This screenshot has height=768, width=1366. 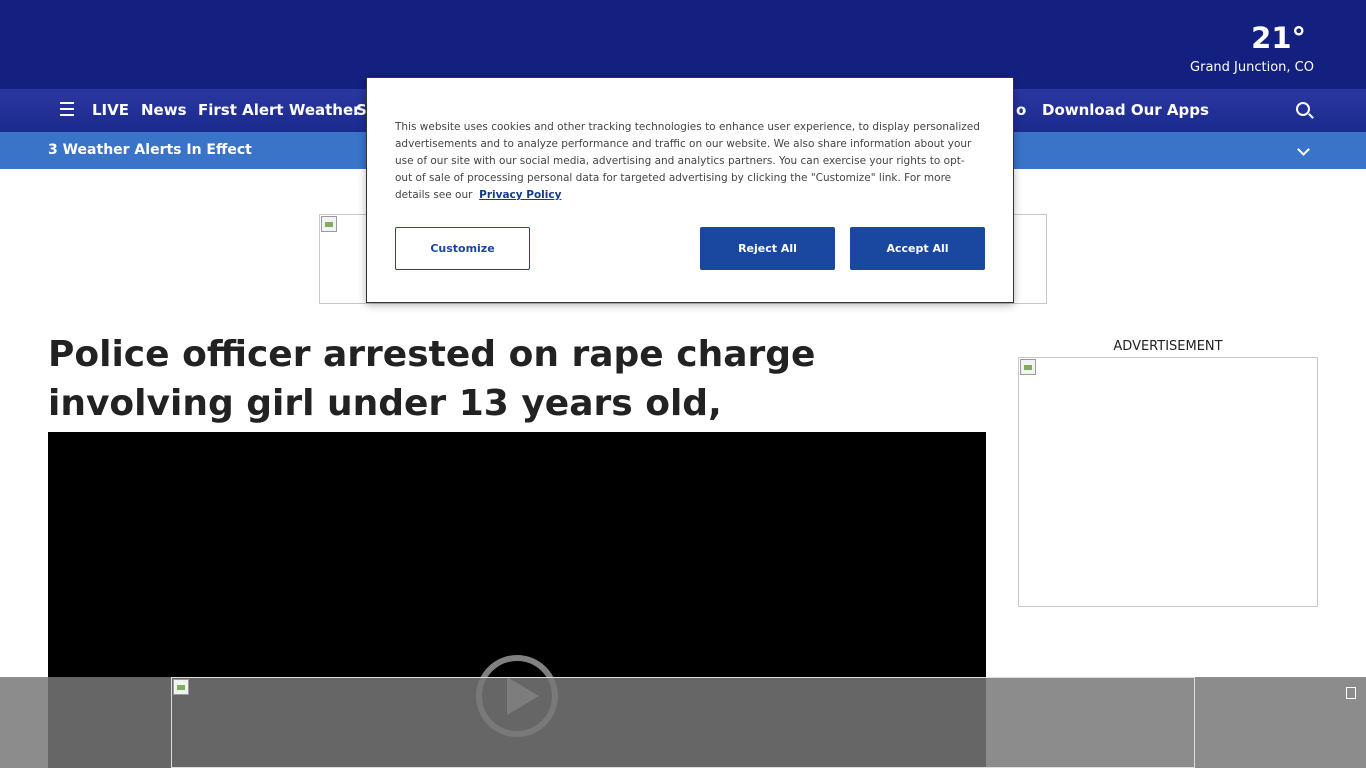 What do you see at coordinates (683, 44) in the screenshot?
I see `top-header: 21° Grand Junction, CO` at bounding box center [683, 44].